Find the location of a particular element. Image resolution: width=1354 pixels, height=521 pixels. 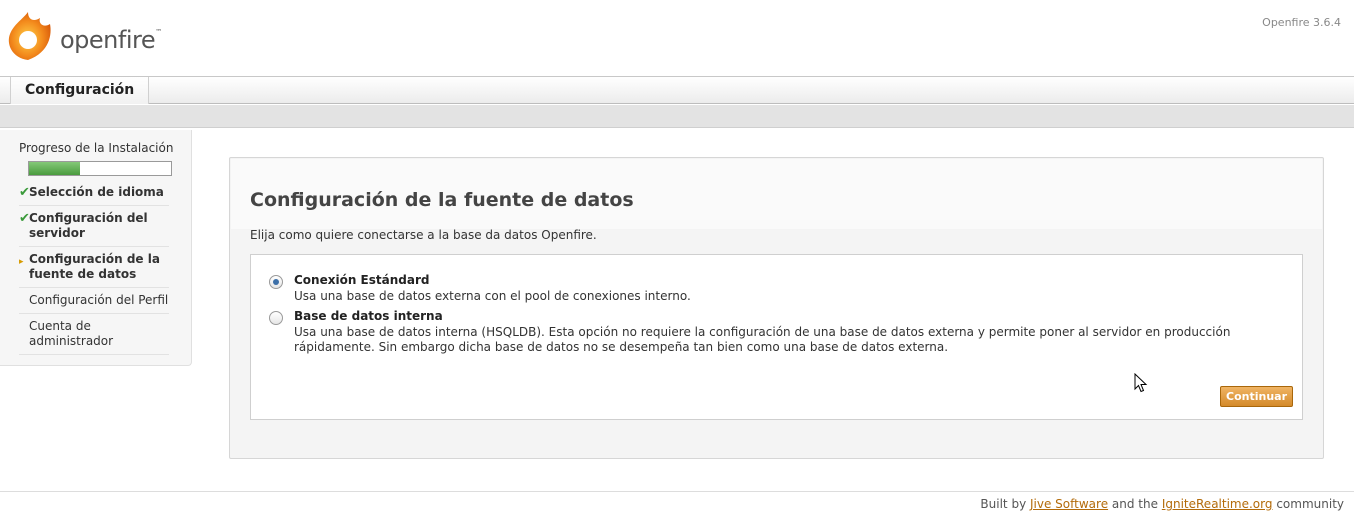

option-label: Conexión Estándard is located at coordinates (362, 280).